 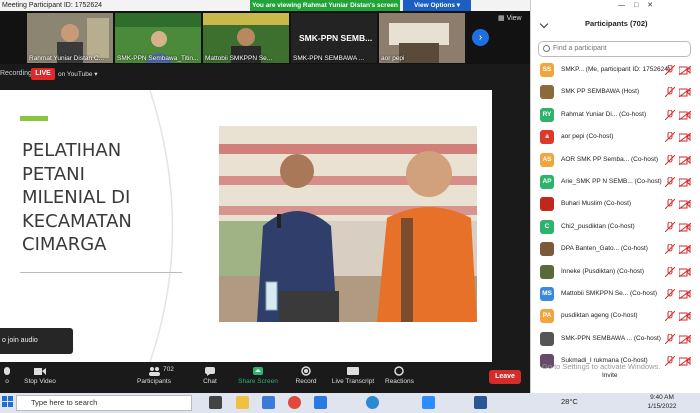 I want to click on file-explorer-icon, so click(x=242, y=402).